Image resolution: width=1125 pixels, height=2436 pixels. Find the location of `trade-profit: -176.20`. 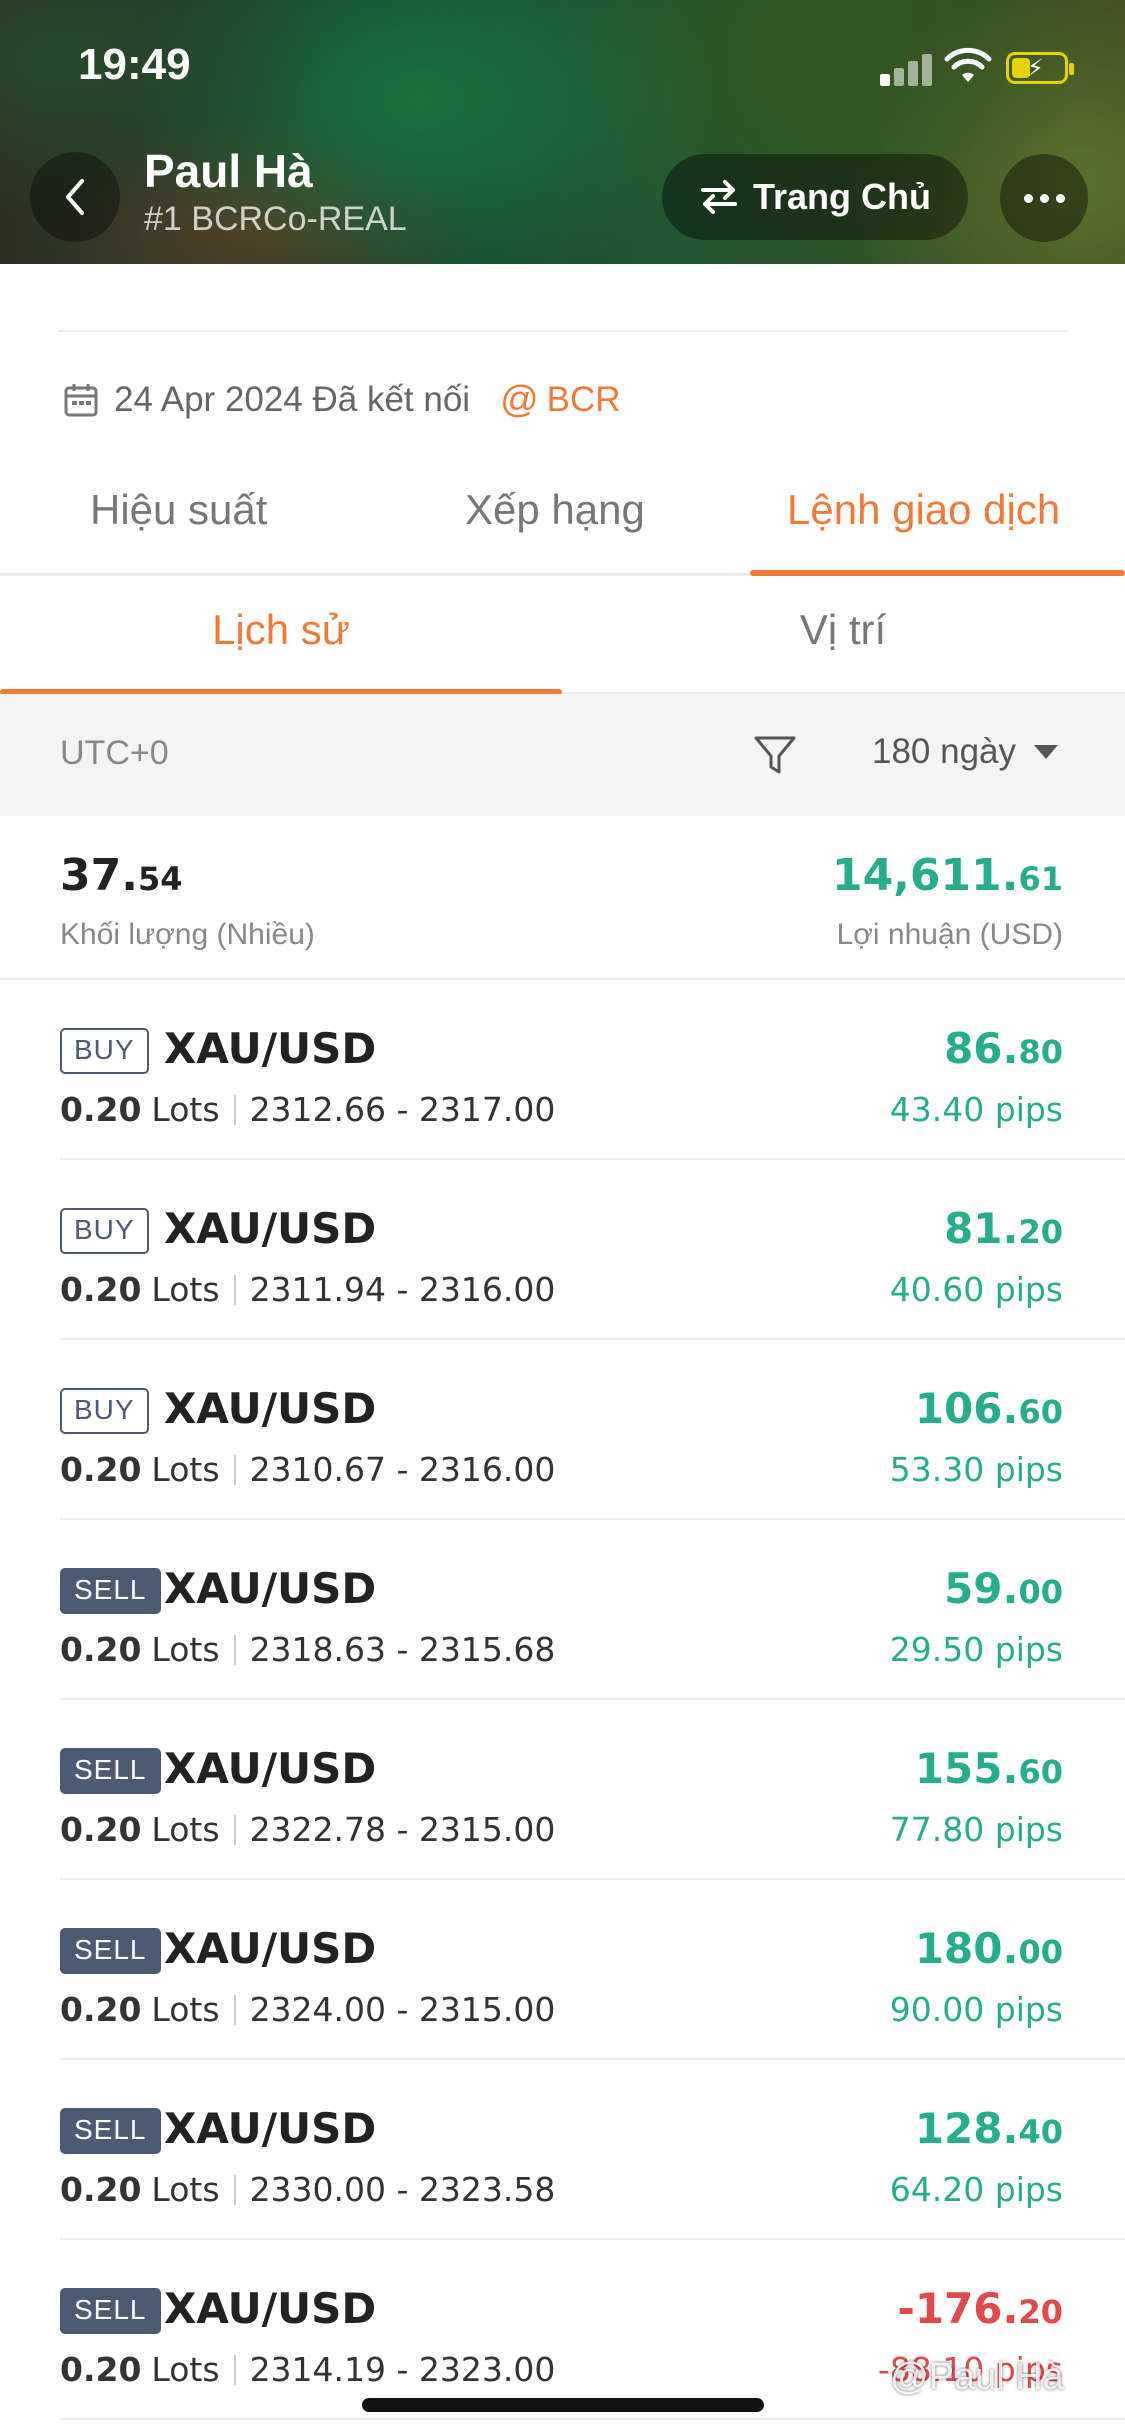

trade-profit: -176.20 is located at coordinates (980, 2308).